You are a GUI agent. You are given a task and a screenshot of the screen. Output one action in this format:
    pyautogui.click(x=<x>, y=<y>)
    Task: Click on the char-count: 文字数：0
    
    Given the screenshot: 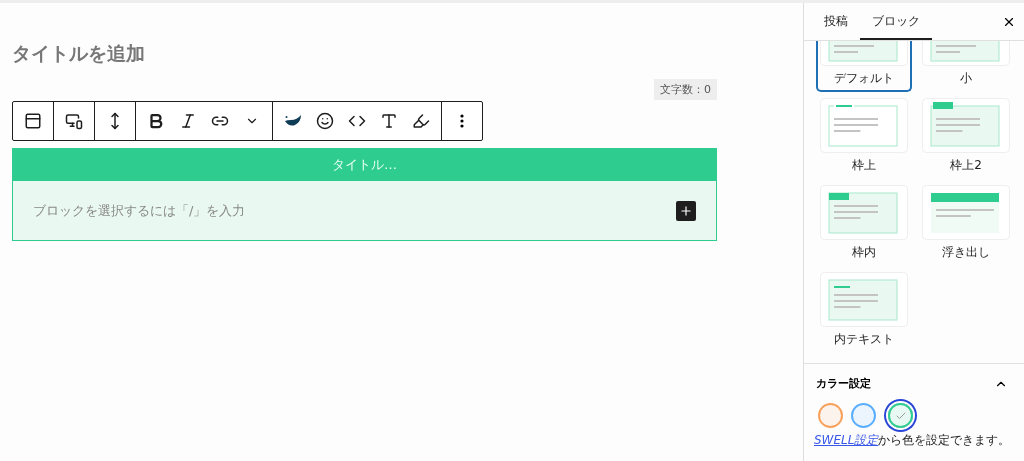 What is the action you would take?
    pyautogui.click(x=685, y=89)
    